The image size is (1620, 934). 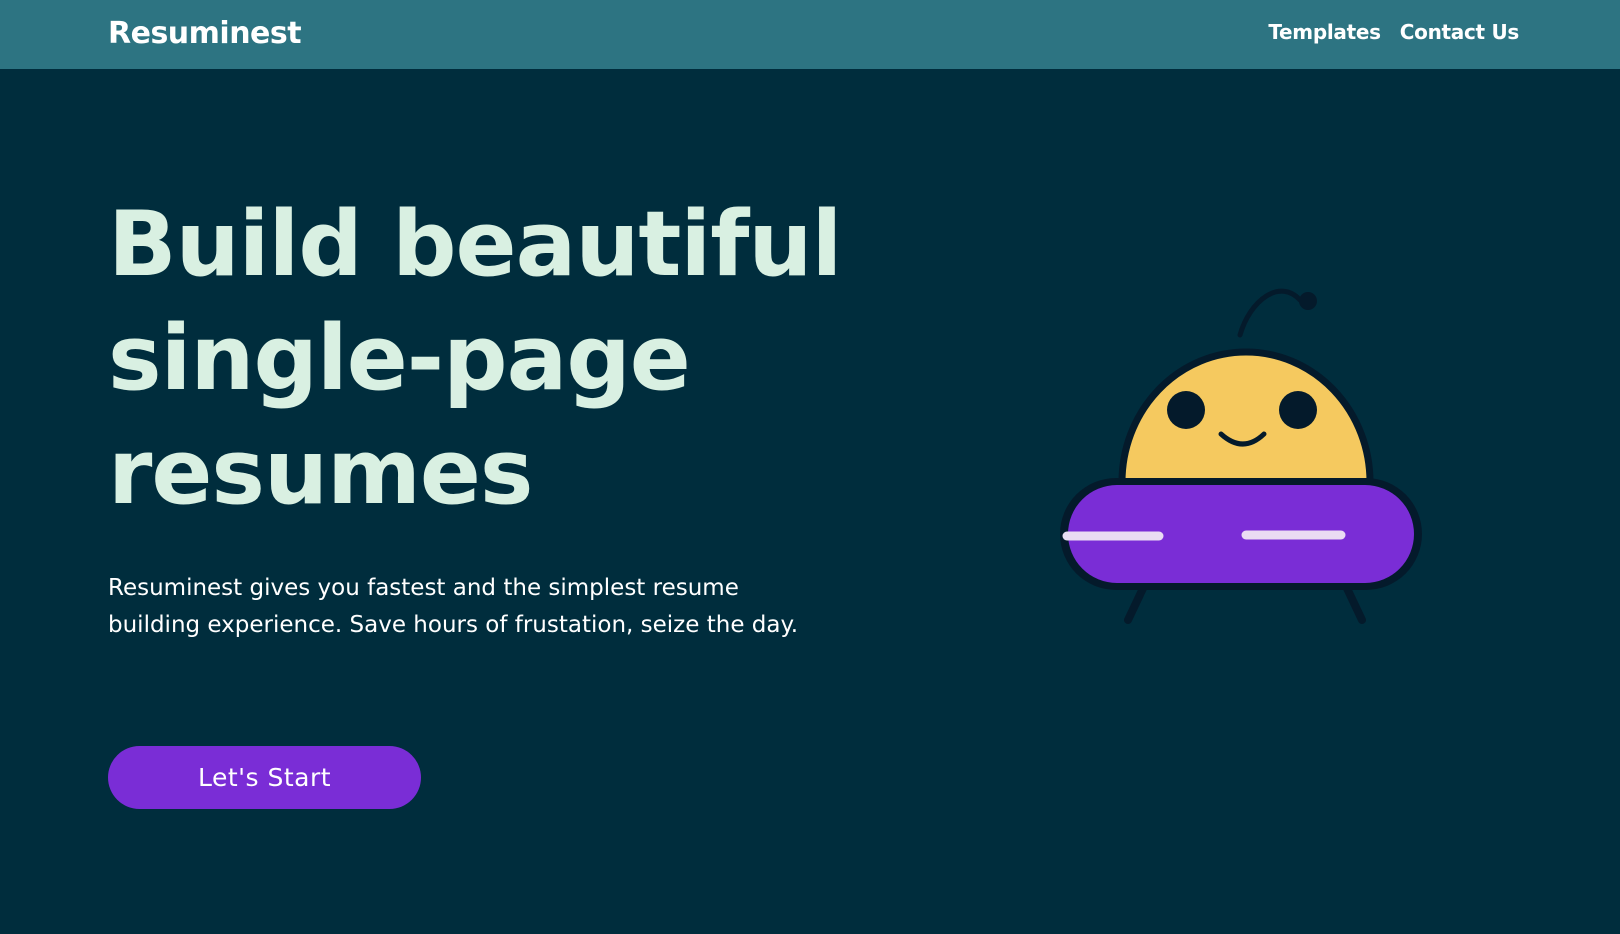 I want to click on lets-start-button: Let's Start, so click(x=264, y=777).